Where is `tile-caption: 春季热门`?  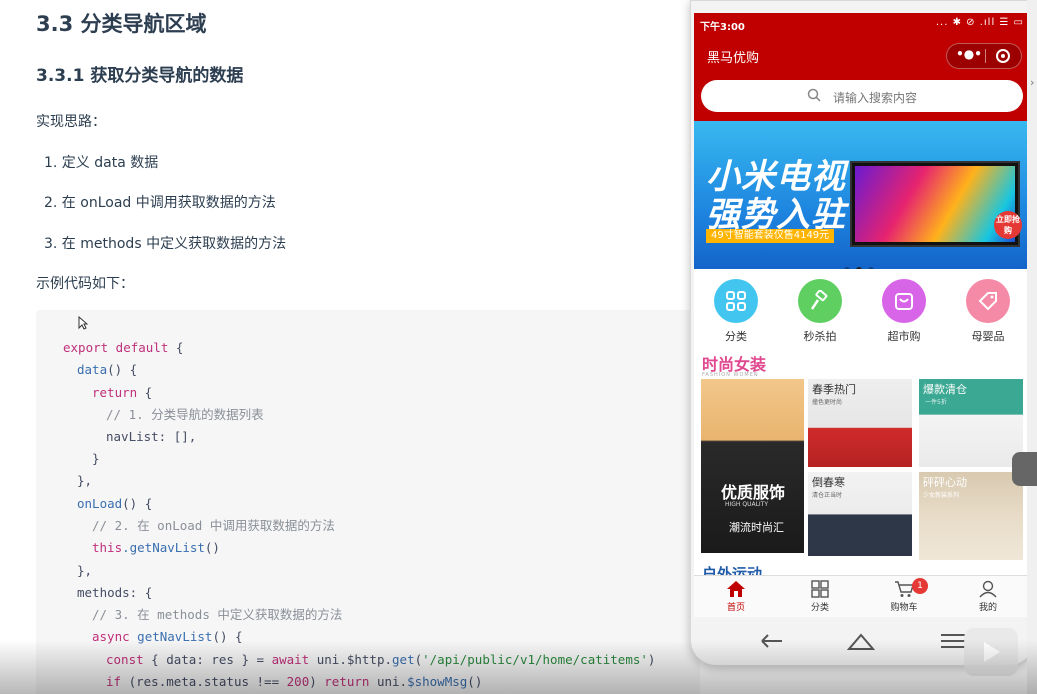 tile-caption: 春季热门 is located at coordinates (834, 389).